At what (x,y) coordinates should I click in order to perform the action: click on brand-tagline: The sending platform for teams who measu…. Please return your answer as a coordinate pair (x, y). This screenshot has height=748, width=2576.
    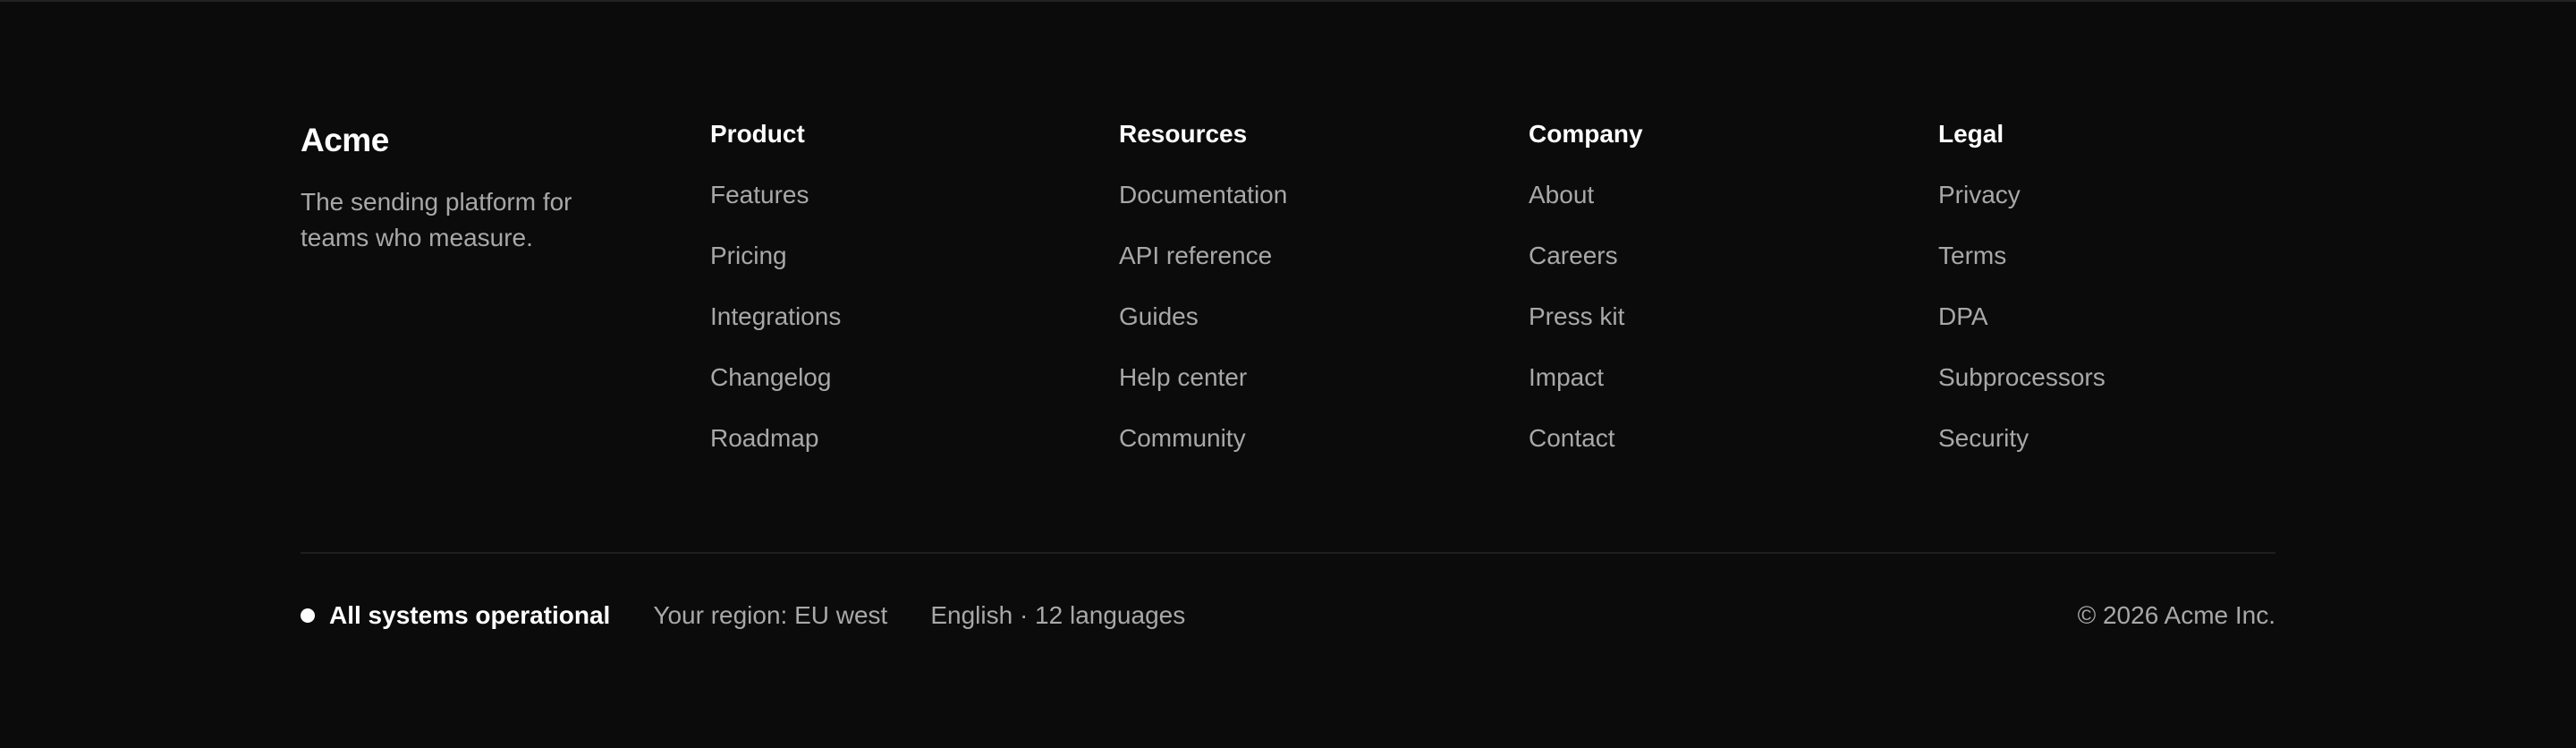
    Looking at the image, I should click on (436, 220).